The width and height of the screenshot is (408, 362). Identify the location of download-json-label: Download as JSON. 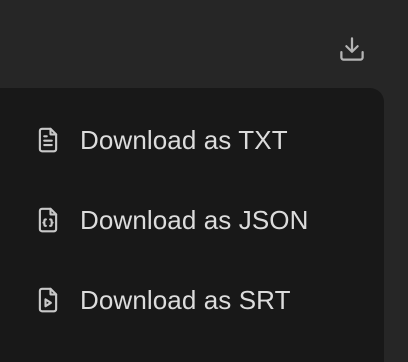
(194, 219).